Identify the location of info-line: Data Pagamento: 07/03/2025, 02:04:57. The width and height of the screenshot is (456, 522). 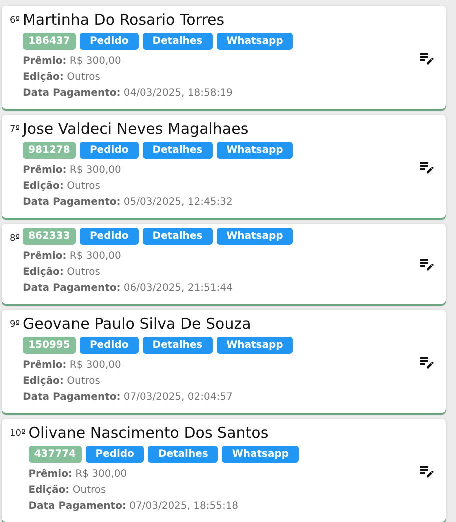
(127, 398).